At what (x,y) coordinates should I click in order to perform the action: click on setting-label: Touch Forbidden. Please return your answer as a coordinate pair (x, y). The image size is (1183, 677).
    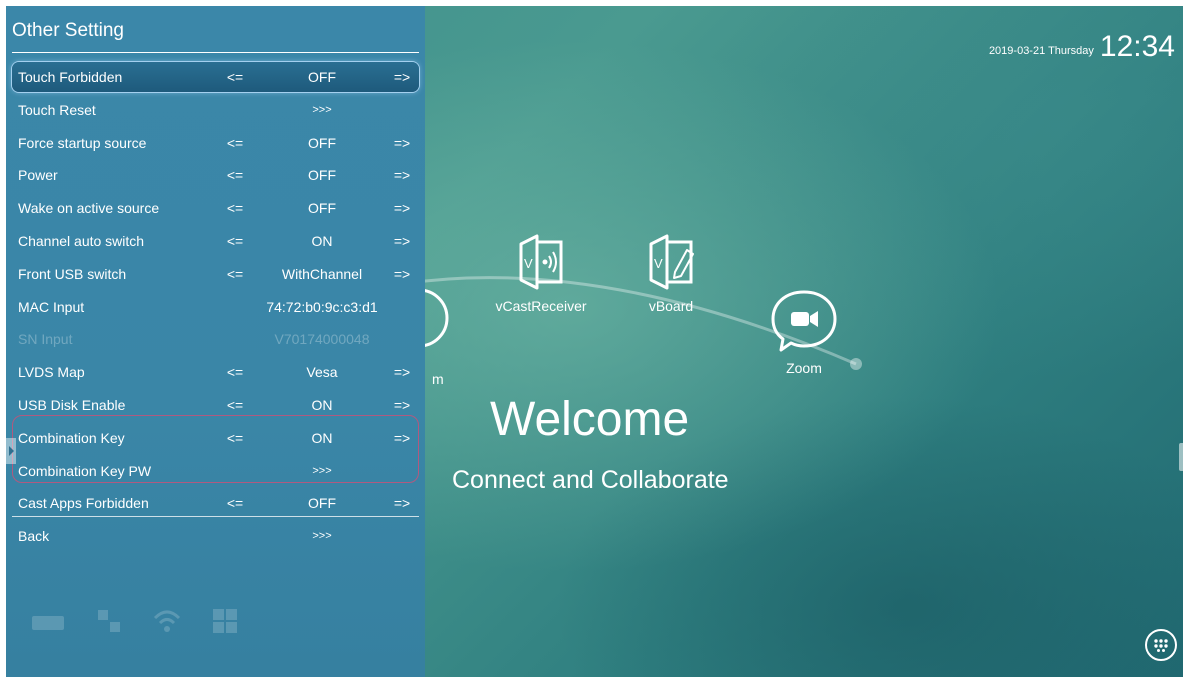
    Looking at the image, I should click on (70, 77).